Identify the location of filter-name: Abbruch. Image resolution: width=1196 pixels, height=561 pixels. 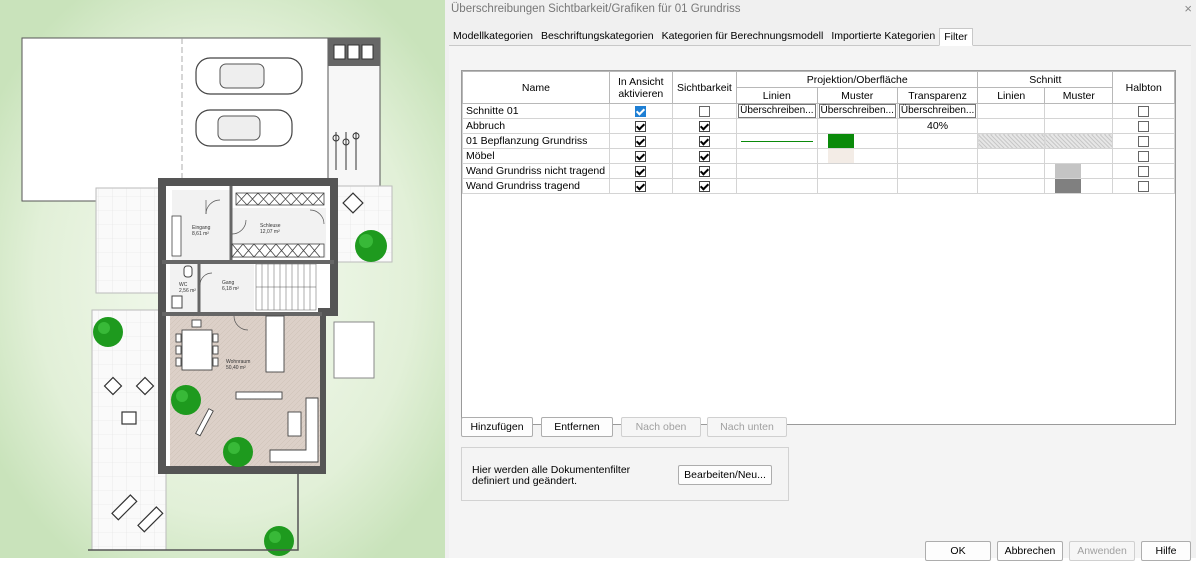
(536, 126).